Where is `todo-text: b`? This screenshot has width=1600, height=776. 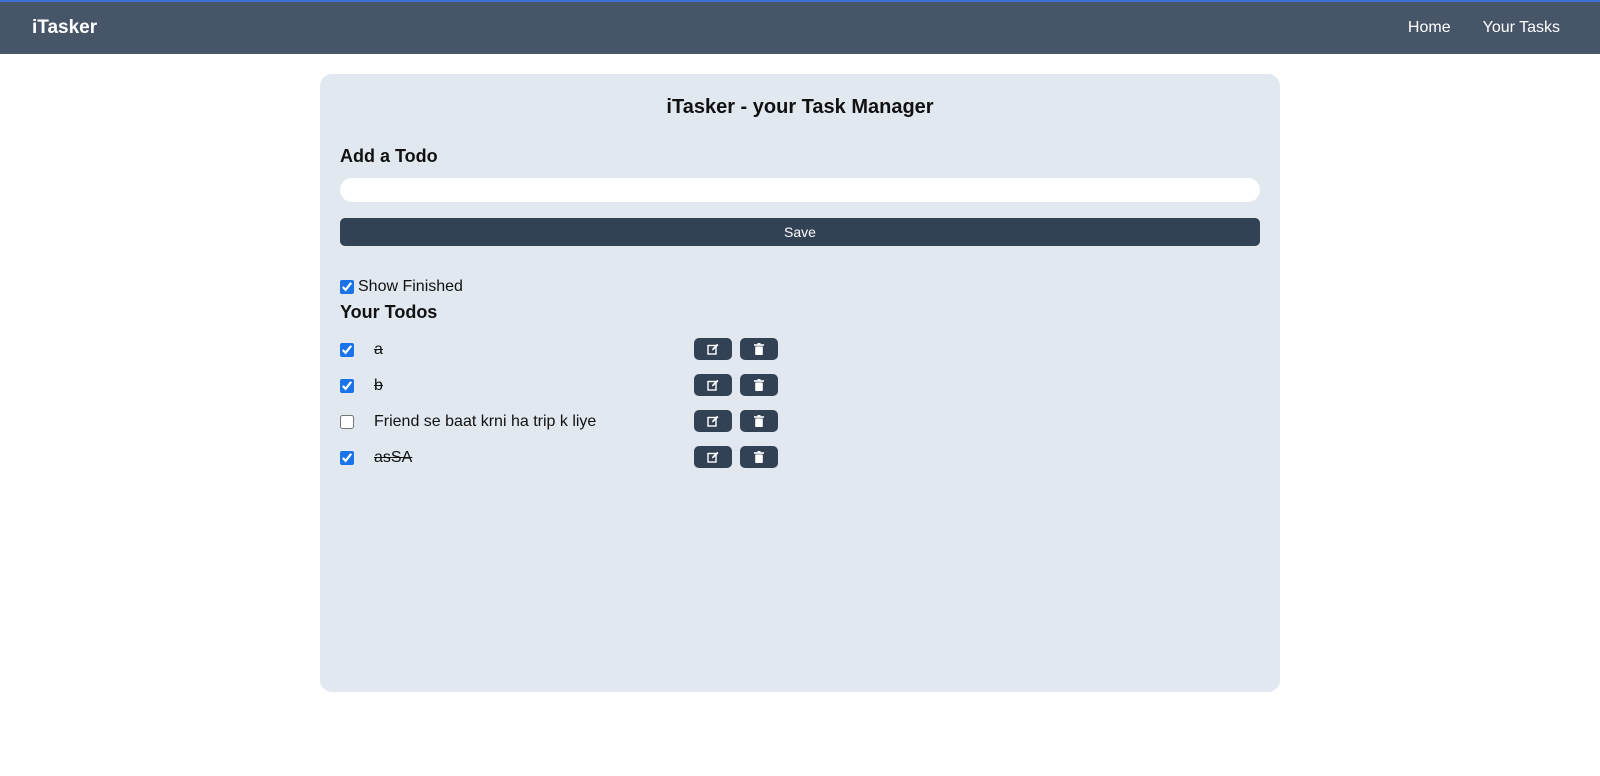
todo-text: b is located at coordinates (378, 385).